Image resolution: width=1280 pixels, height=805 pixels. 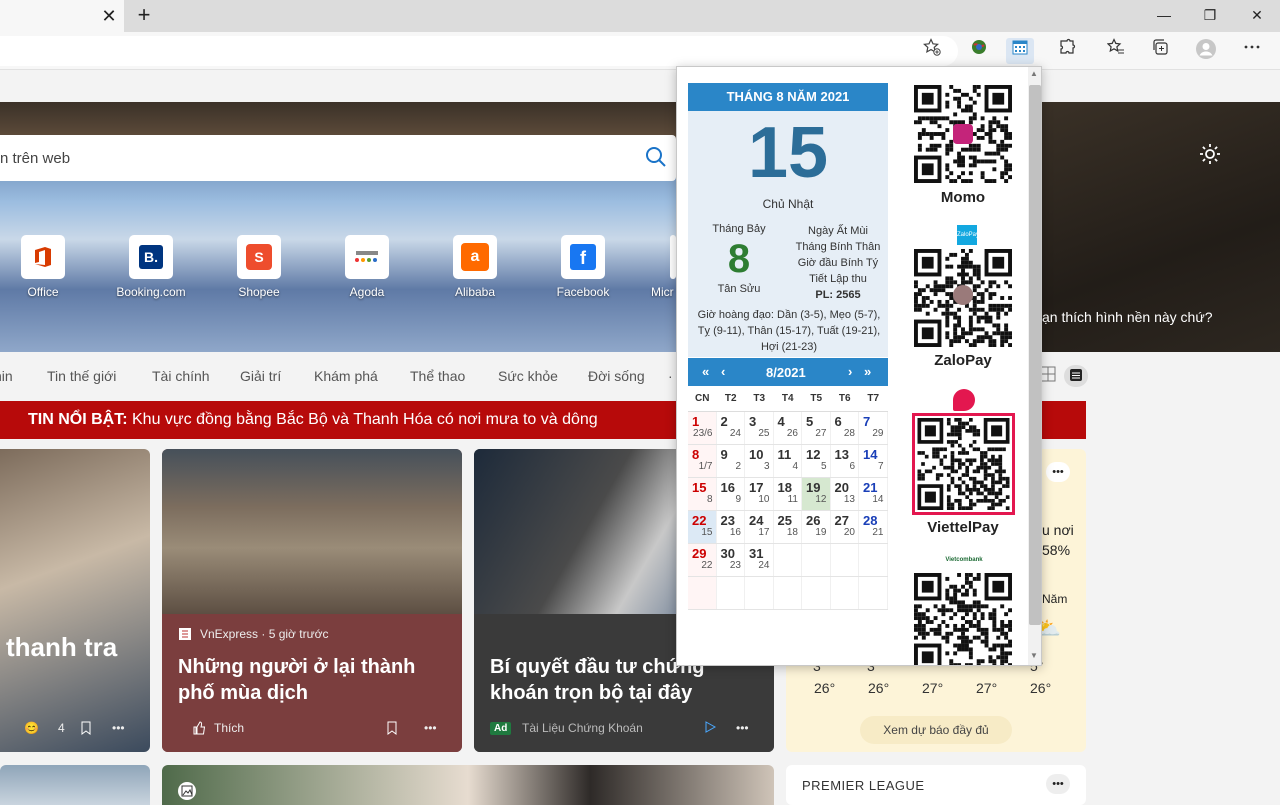 What do you see at coordinates (1210, 157) in the screenshot?
I see `page-settings-gear-icon` at bounding box center [1210, 157].